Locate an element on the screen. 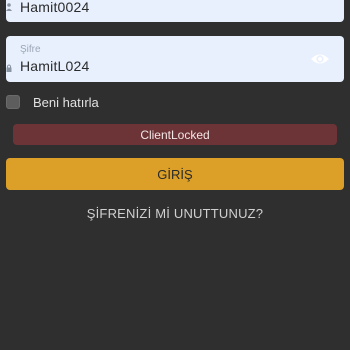  username-value: Hamit0024 is located at coordinates (55, 7).